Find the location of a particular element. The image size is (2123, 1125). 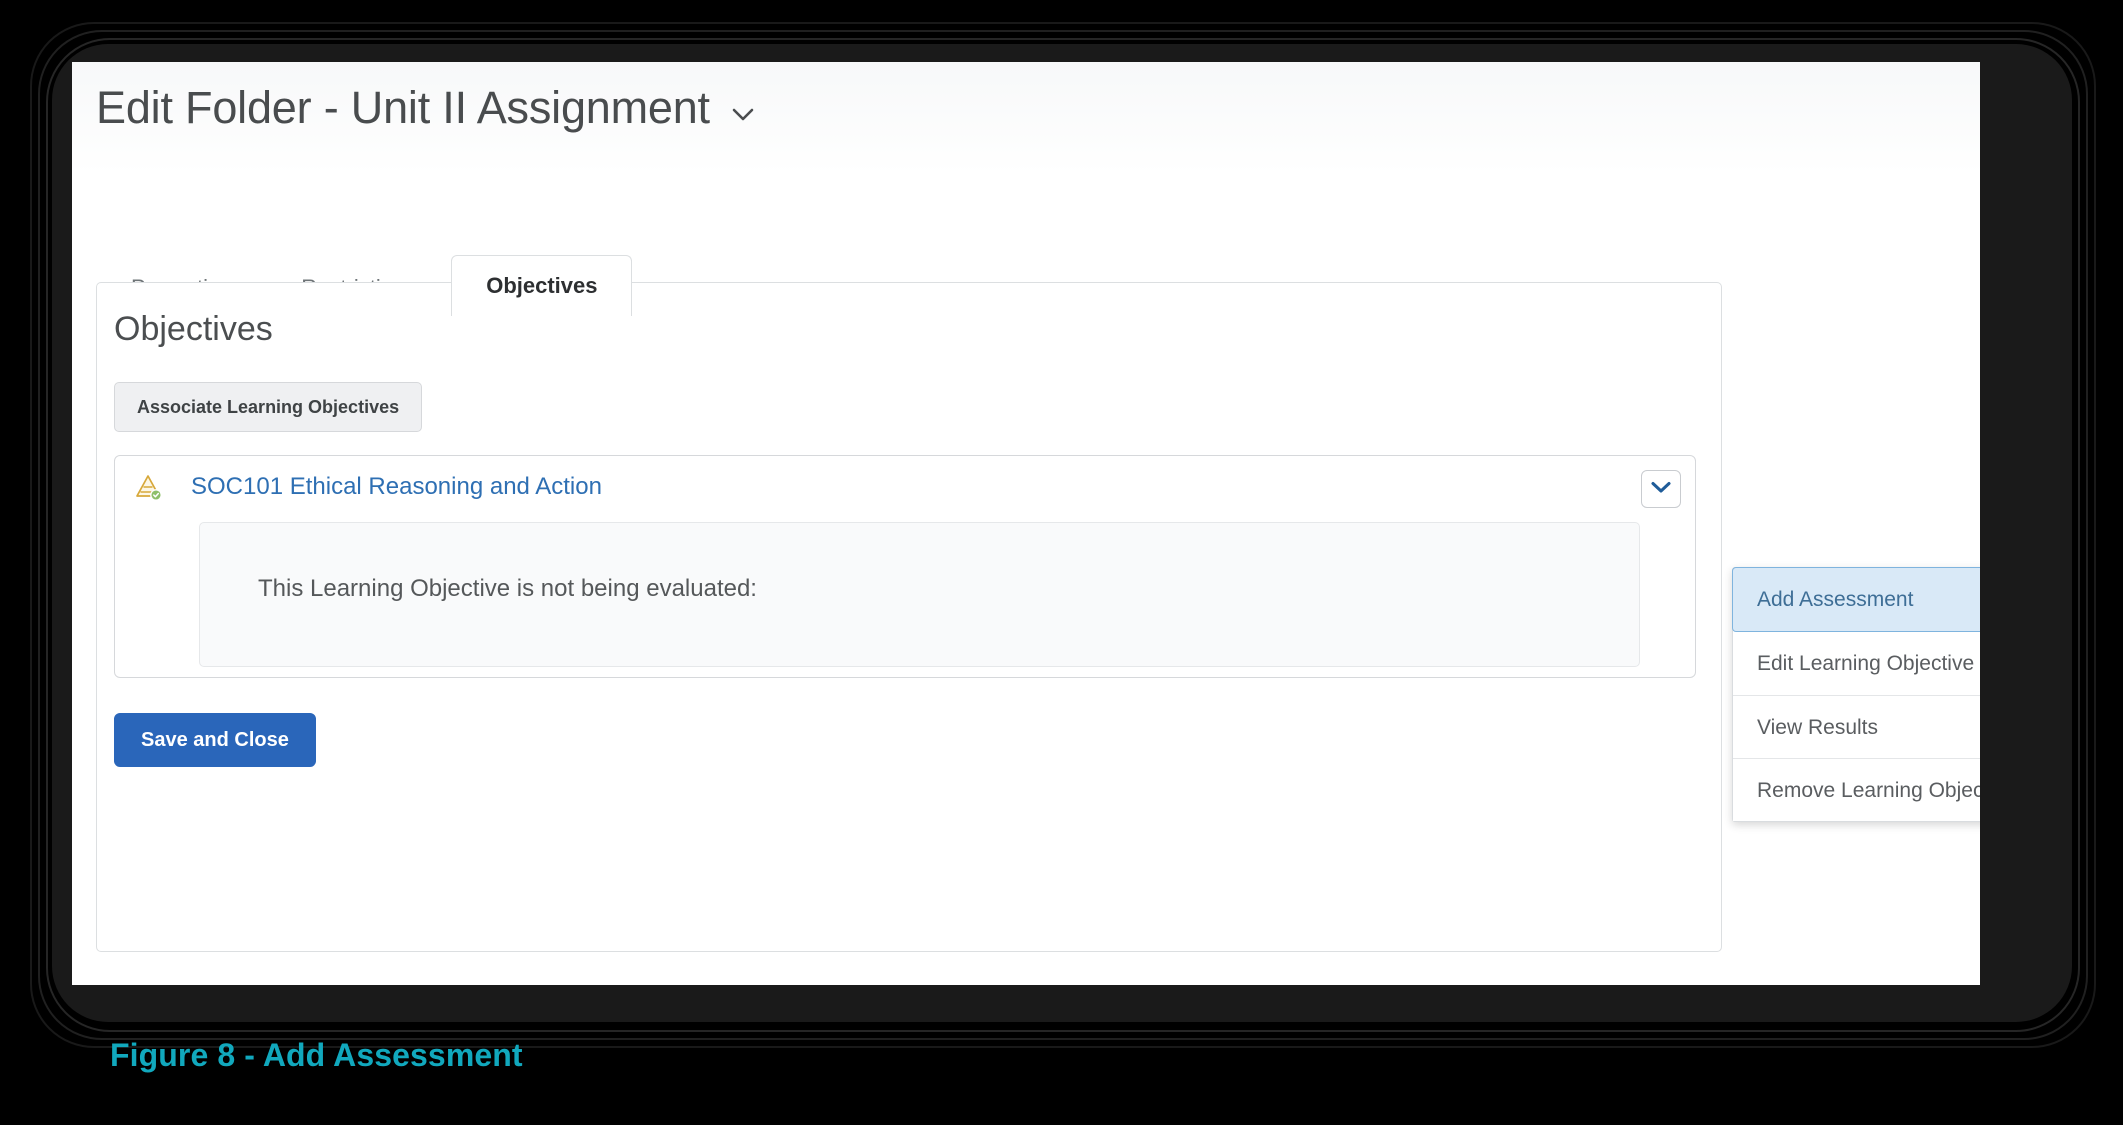

menu-item-view-results: View Results is located at coordinates (1856, 726).